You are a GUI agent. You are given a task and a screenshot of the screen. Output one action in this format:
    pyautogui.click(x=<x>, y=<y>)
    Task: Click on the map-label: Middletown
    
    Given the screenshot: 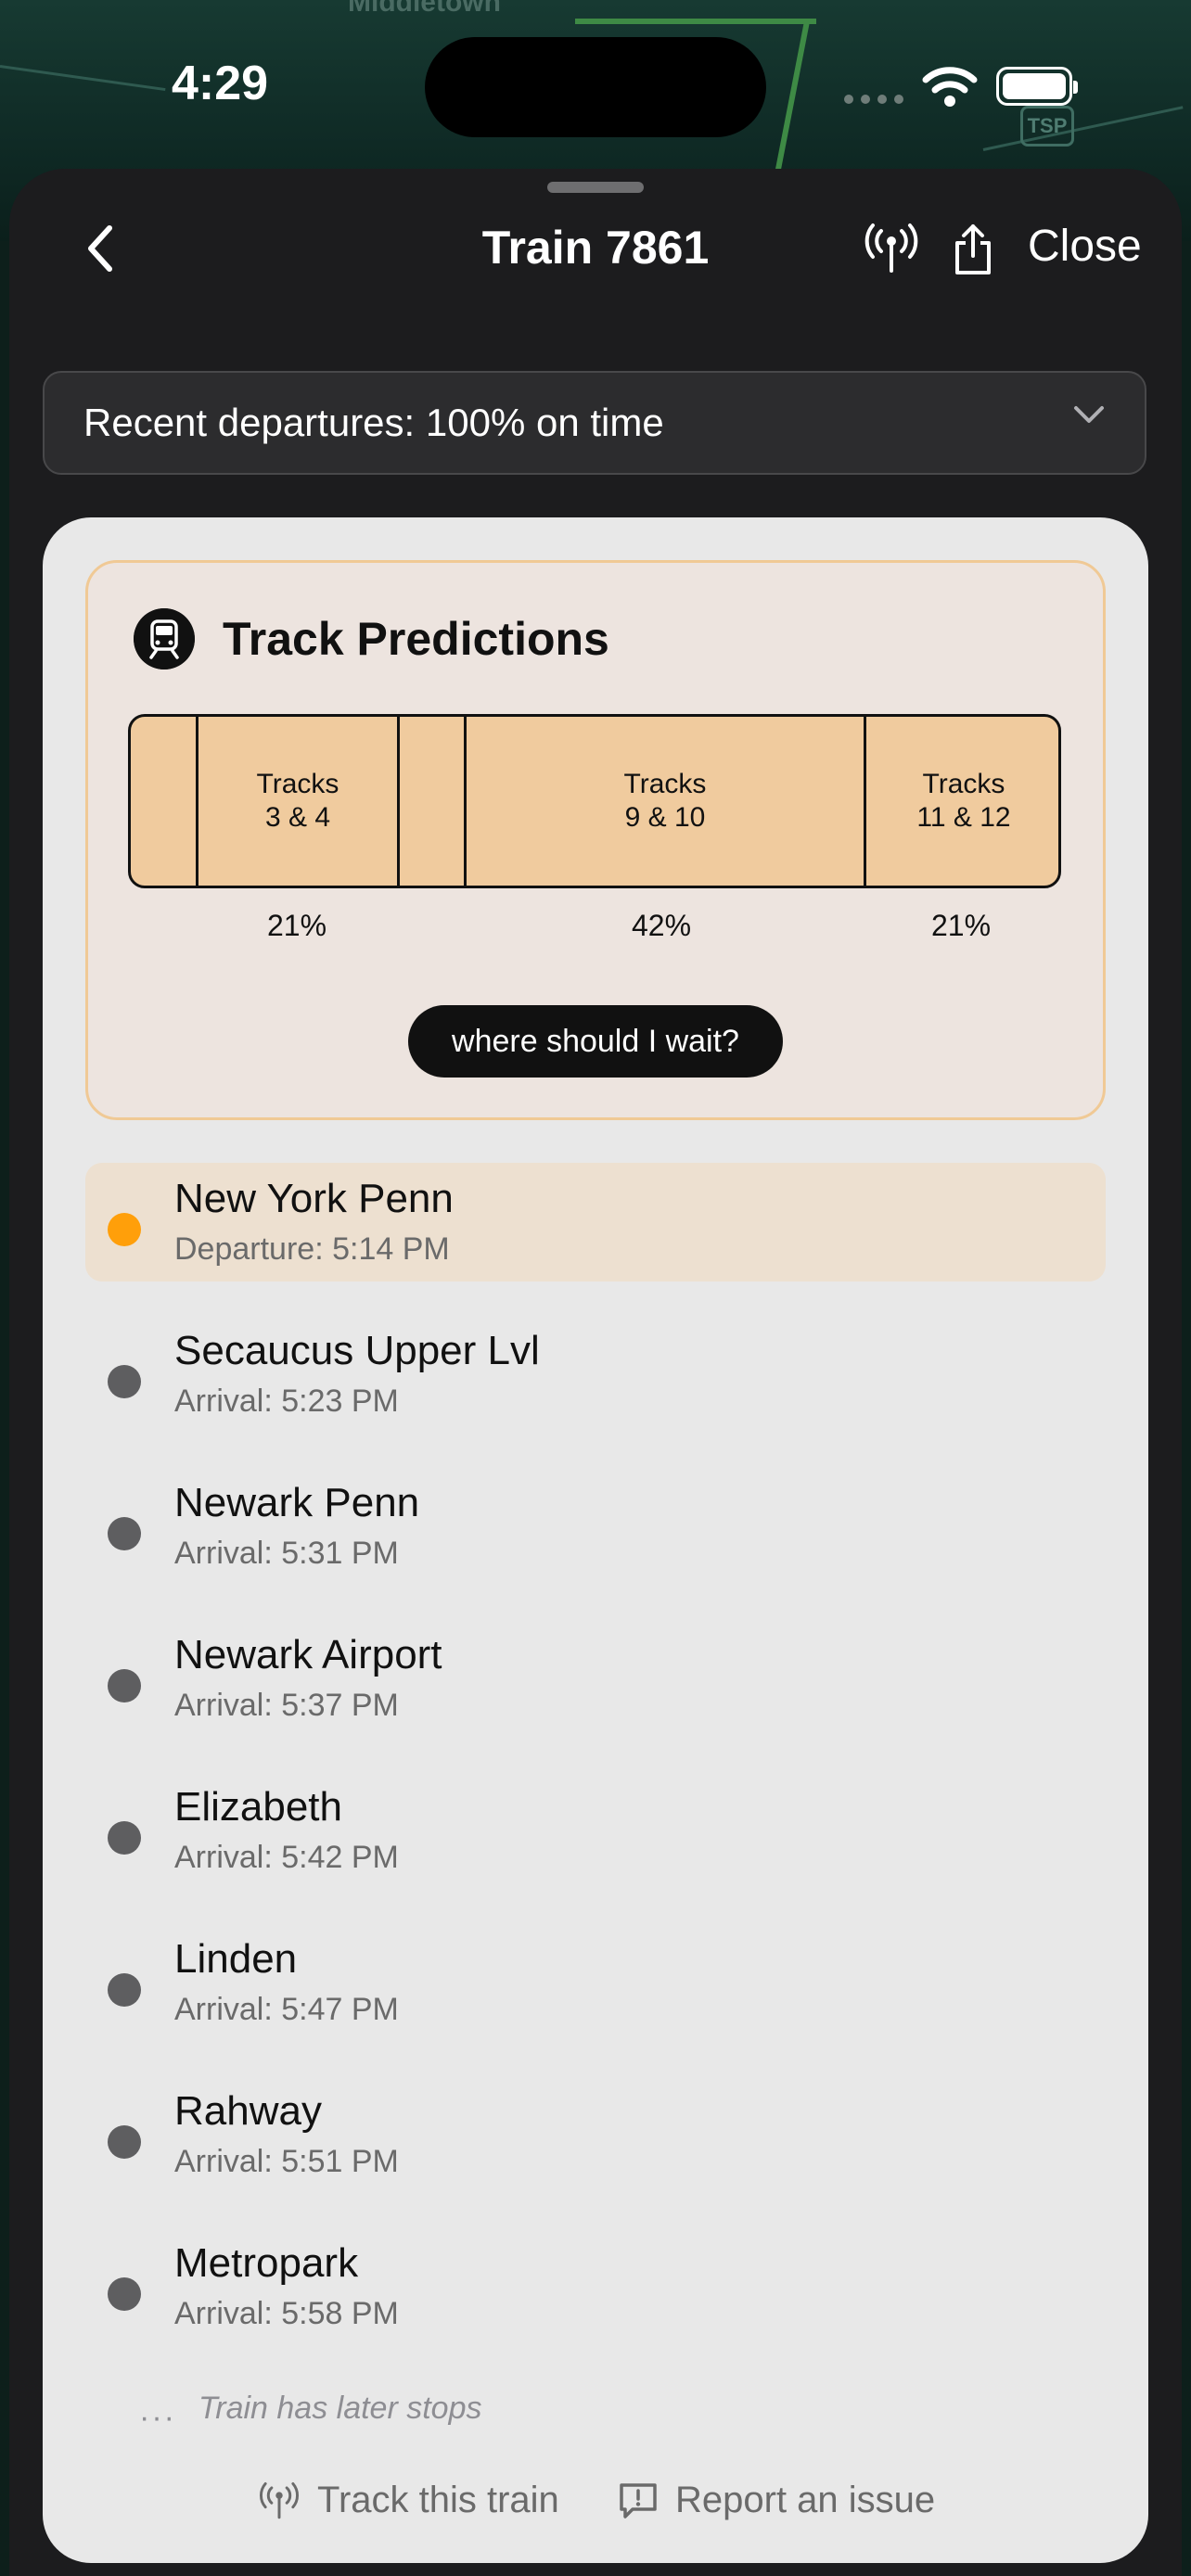 What is the action you would take?
    pyautogui.click(x=424, y=9)
    